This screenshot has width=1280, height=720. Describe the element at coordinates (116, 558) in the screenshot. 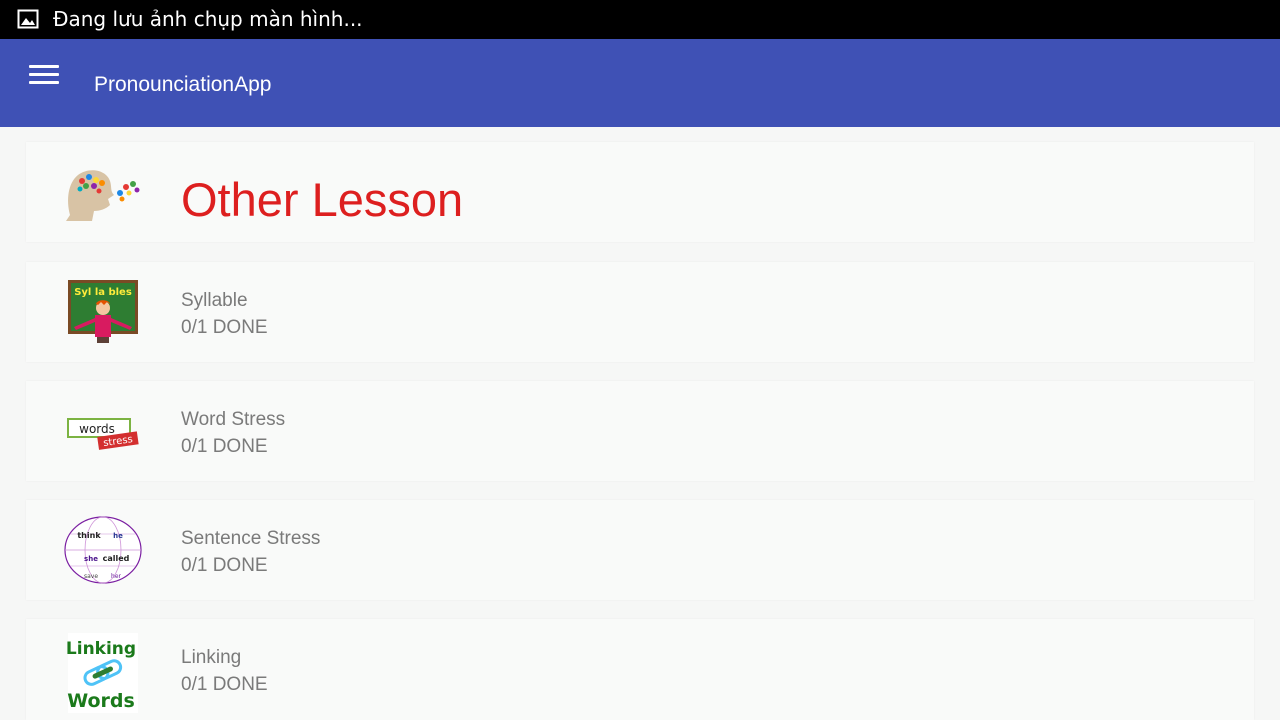

I see `globe-word: called` at that location.